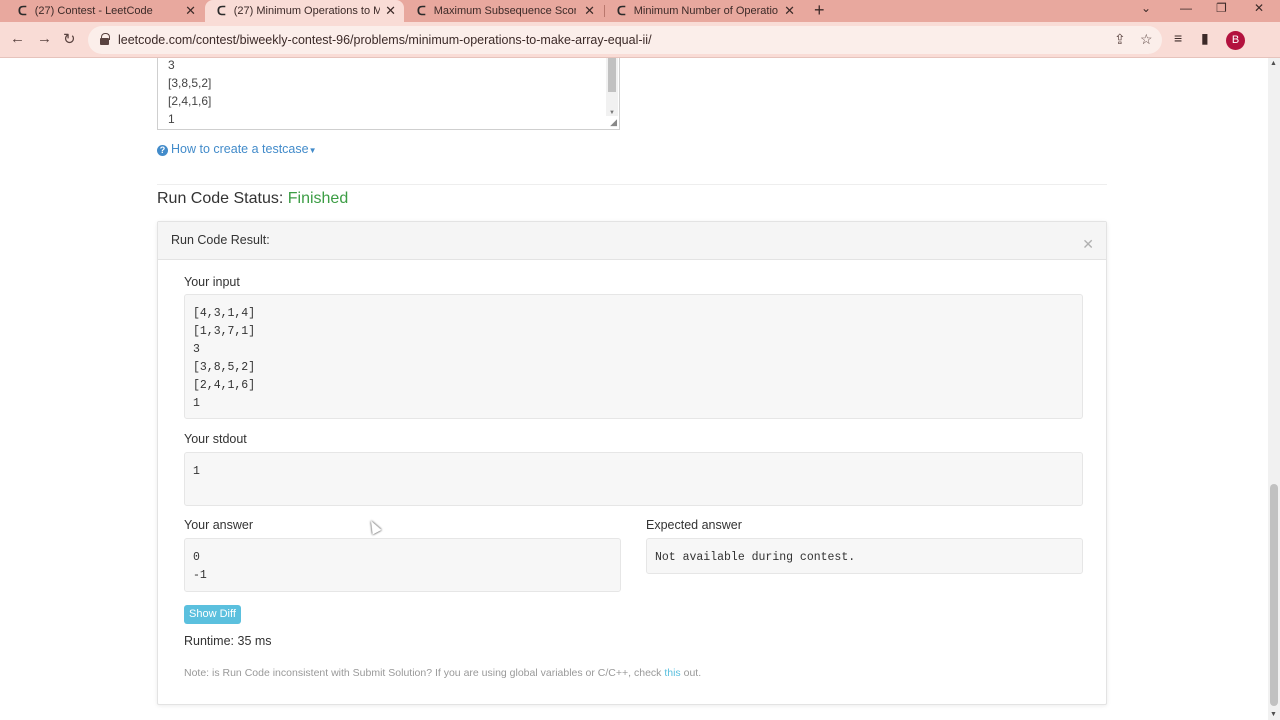  I want to click on your-stdout-label: Your stdout, so click(215, 439).